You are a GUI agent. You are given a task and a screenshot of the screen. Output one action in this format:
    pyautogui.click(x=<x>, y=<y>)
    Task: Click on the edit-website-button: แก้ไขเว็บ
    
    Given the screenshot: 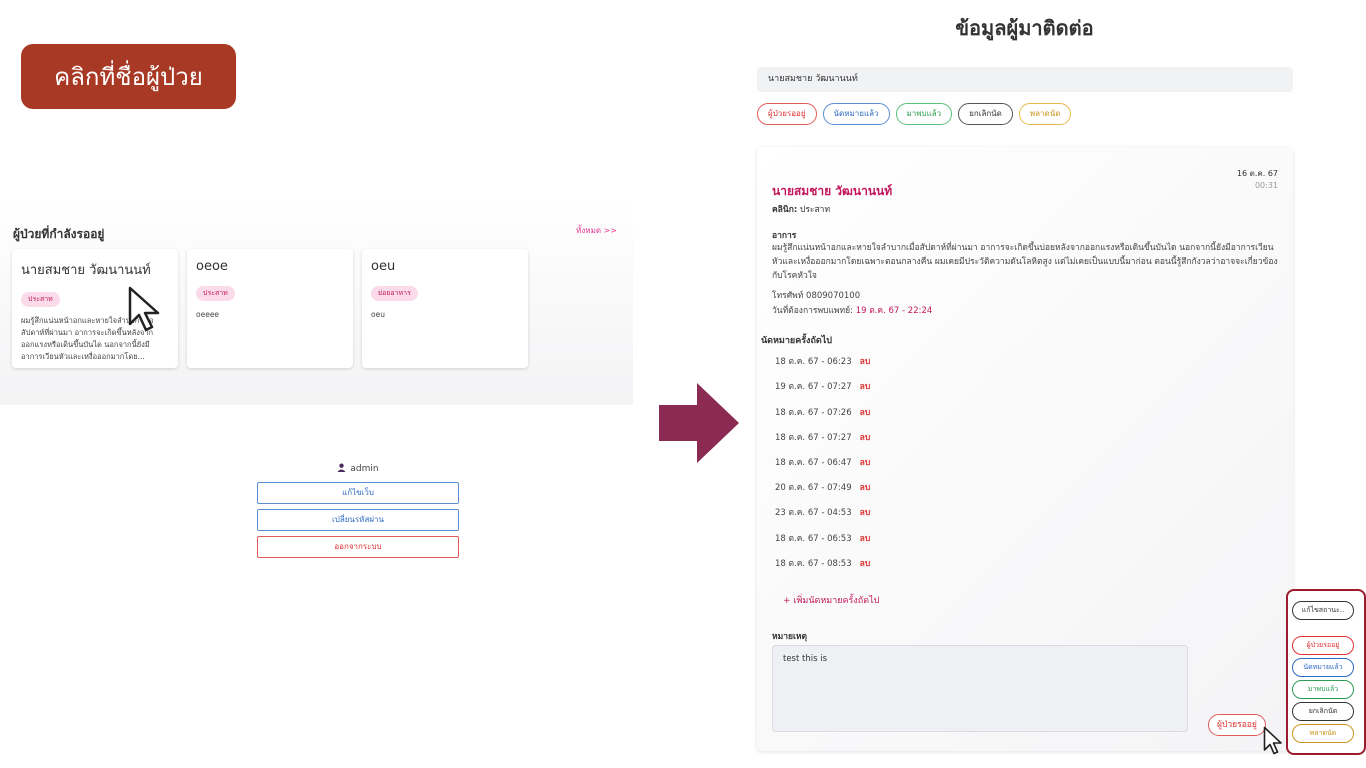 What is the action you would take?
    pyautogui.click(x=358, y=493)
    